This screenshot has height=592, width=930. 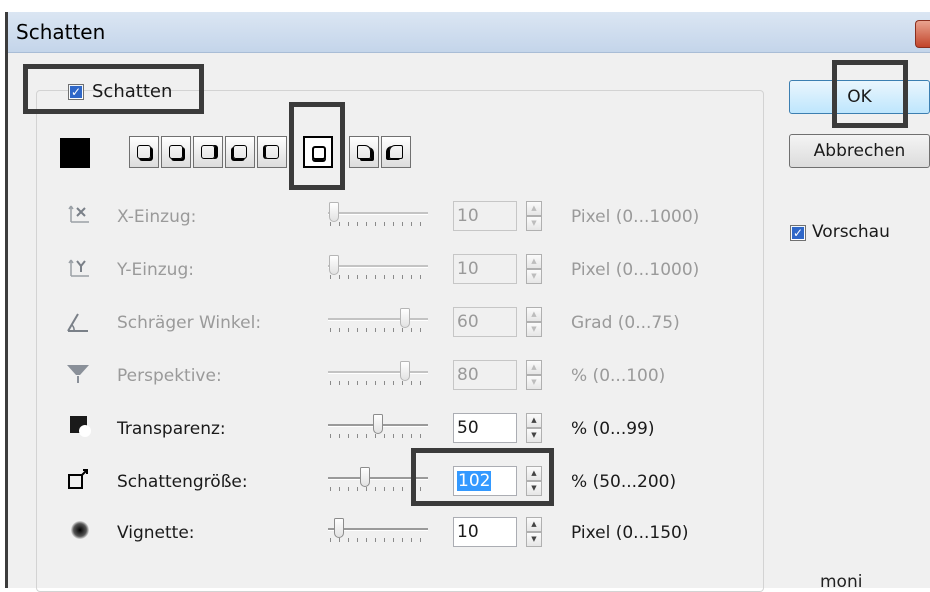 What do you see at coordinates (468, 375) in the screenshot?
I see `perspective-value: 80` at bounding box center [468, 375].